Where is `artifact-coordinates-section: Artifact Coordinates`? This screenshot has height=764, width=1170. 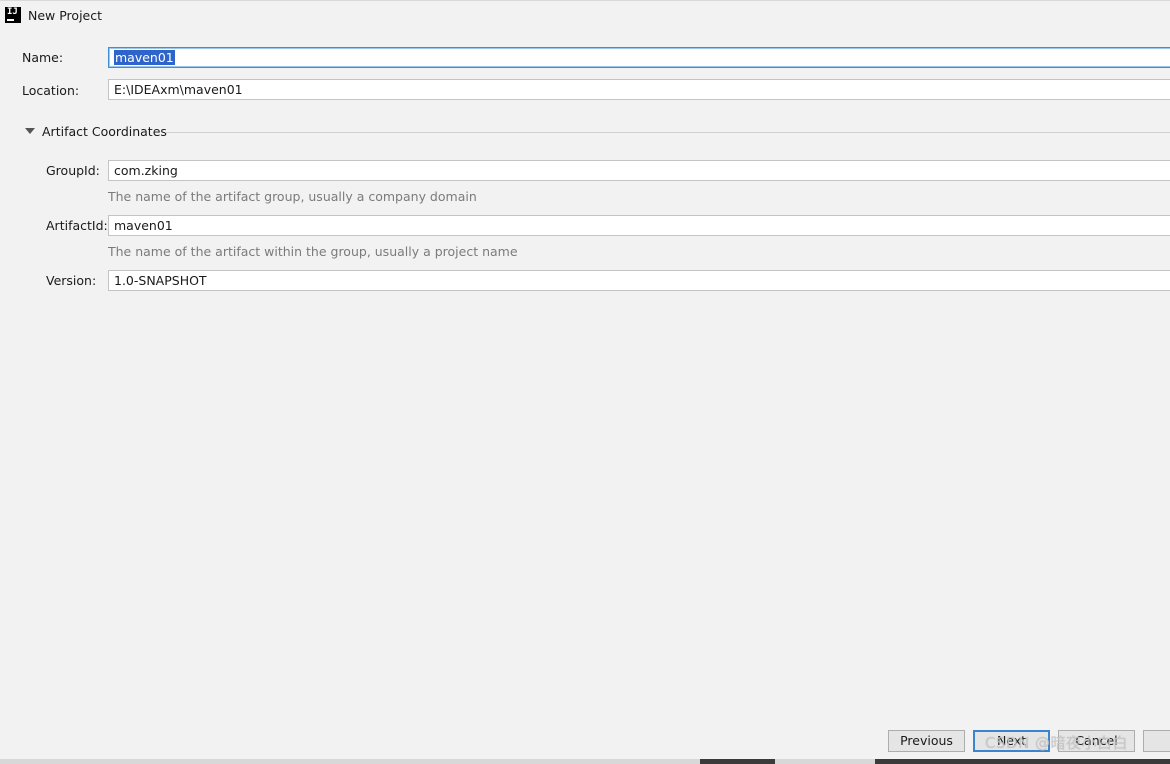
artifact-coordinates-section: Artifact Coordinates is located at coordinates (597, 132).